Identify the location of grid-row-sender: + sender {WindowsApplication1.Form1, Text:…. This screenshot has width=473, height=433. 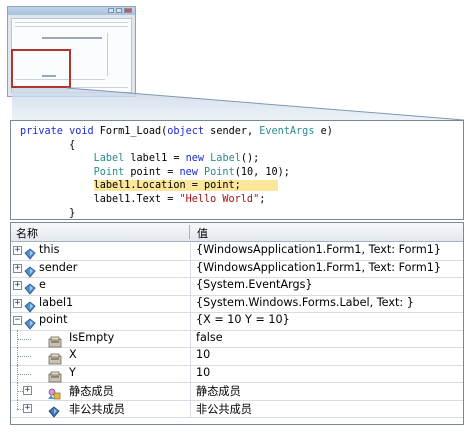
(237, 268).